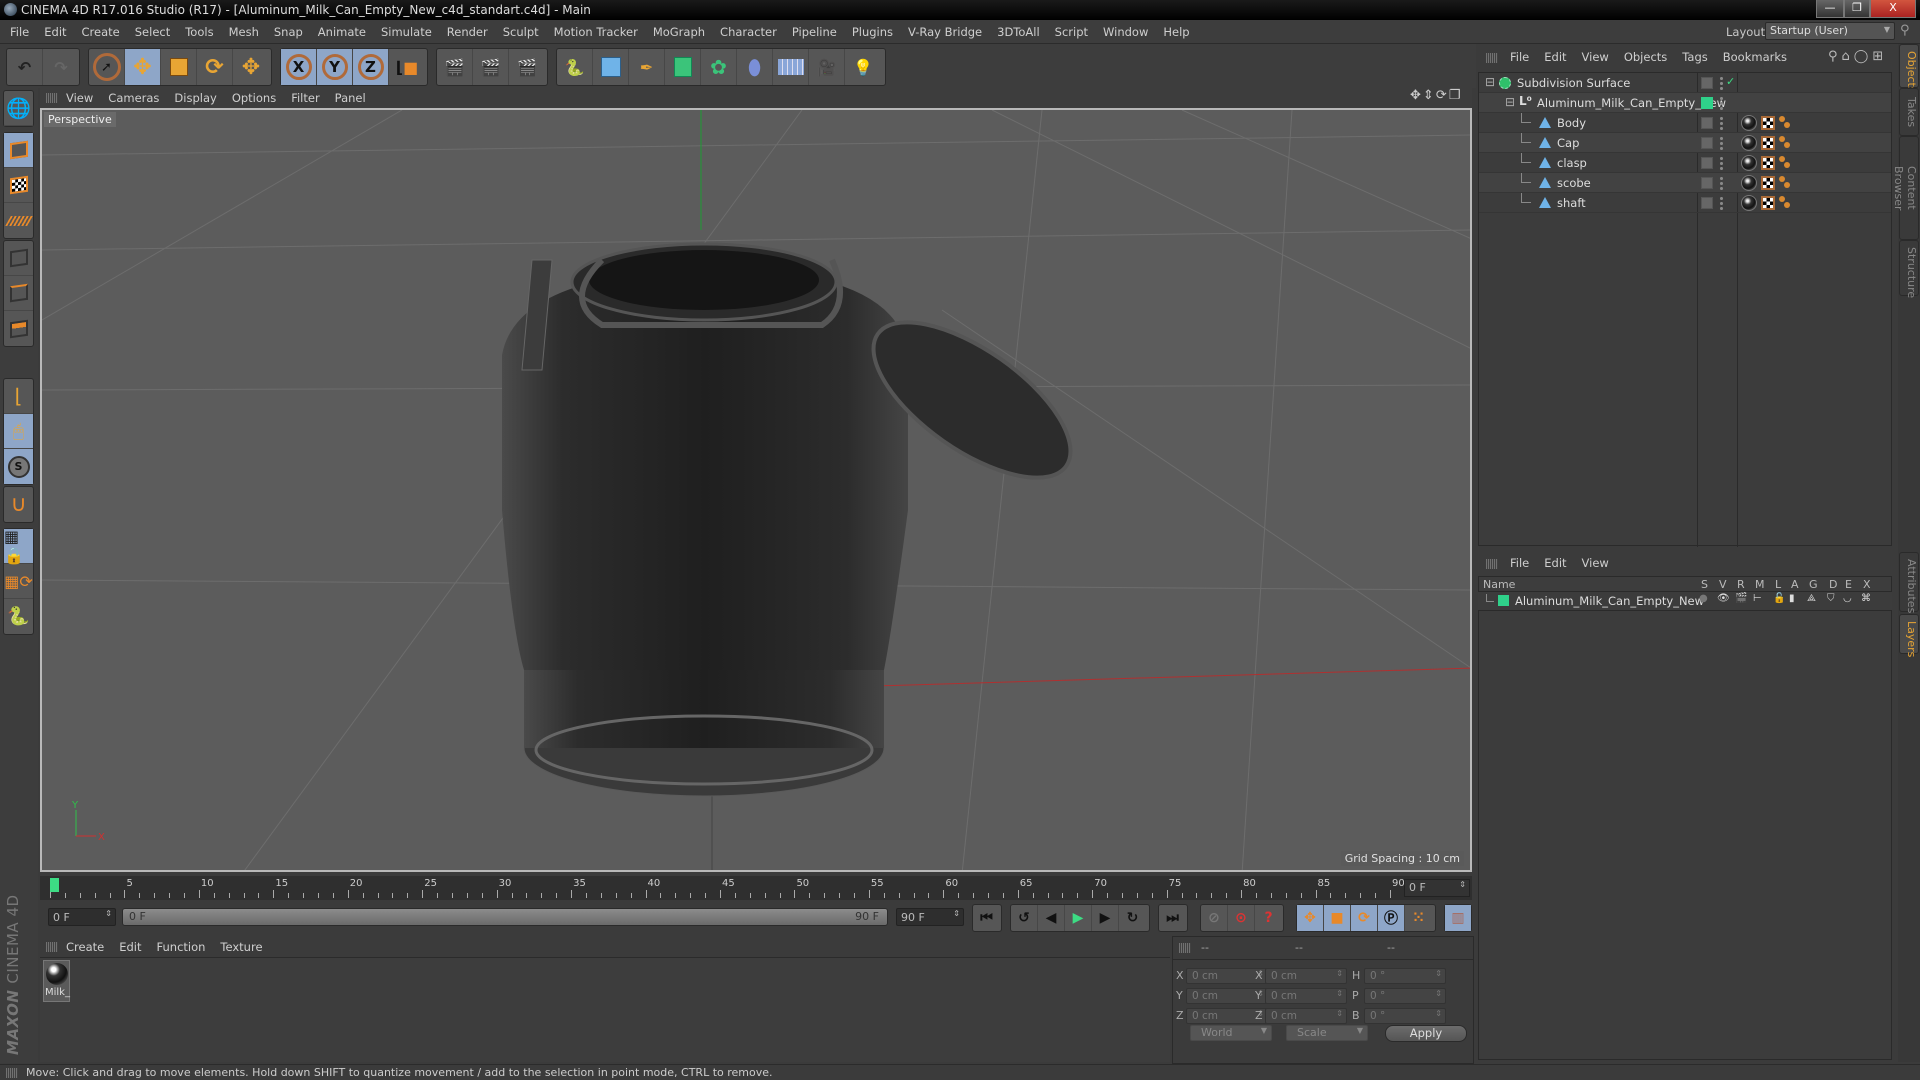 This screenshot has width=1920, height=1080. I want to click on layer-color-swatch, so click(1707, 103).